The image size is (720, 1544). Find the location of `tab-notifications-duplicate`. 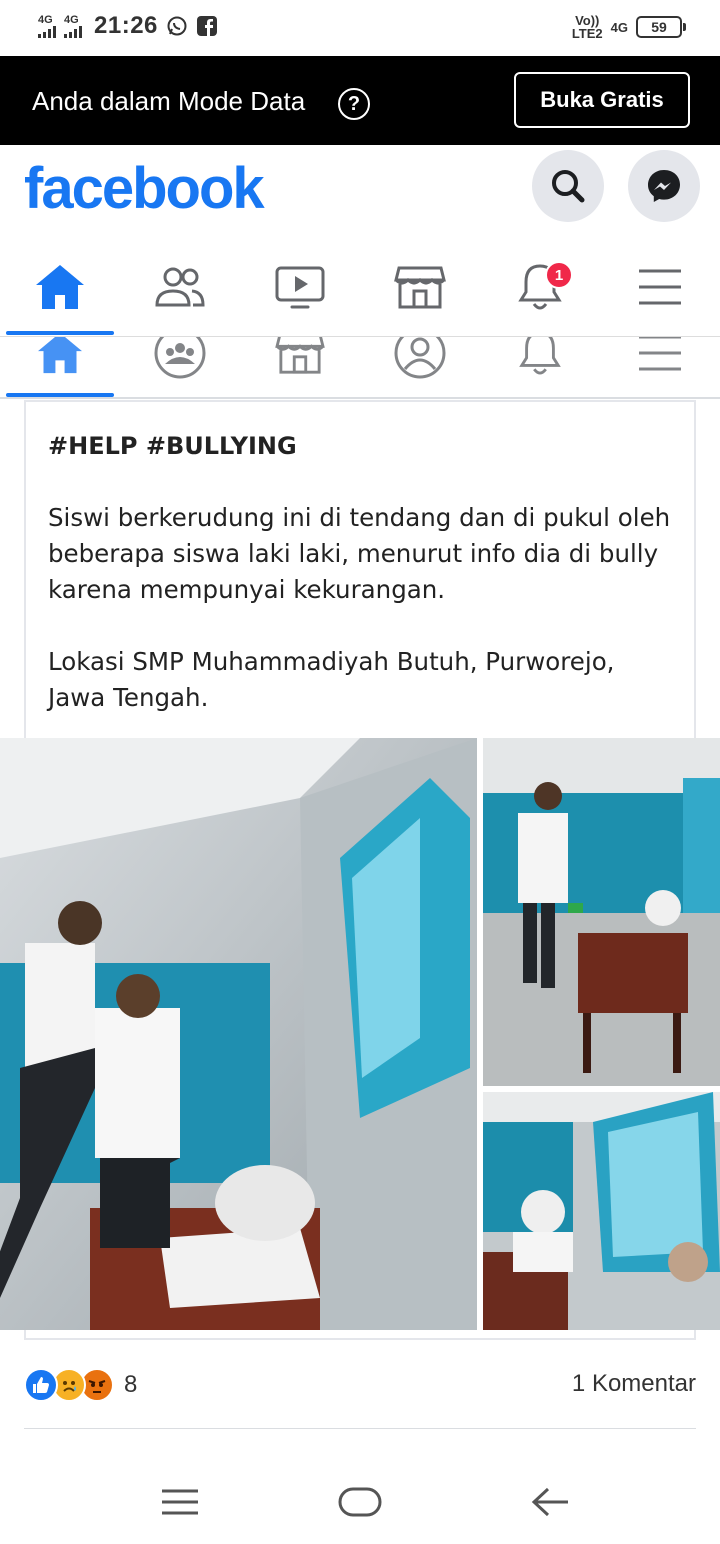

tab-notifications-duplicate is located at coordinates (540, 360).